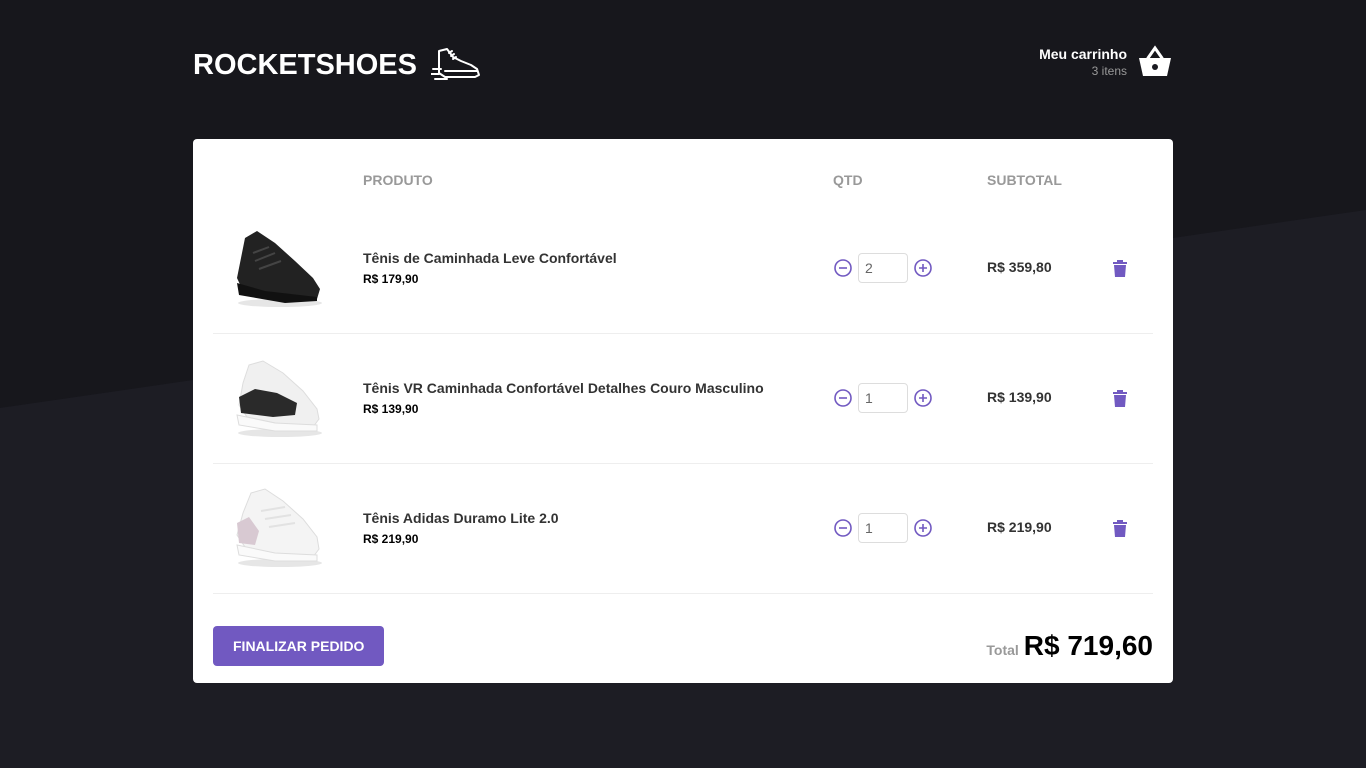 This screenshot has height=768, width=1366. I want to click on brand-logo-link: ROCKETSHOES, so click(338, 65).